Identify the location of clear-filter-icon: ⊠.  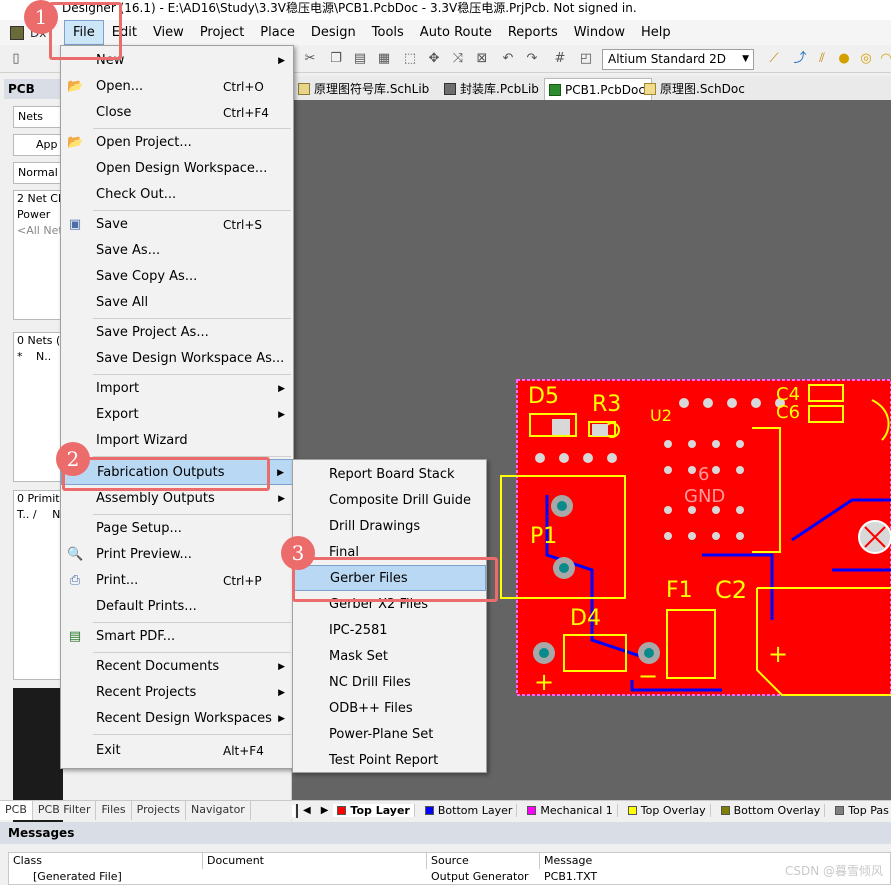
(482, 59).